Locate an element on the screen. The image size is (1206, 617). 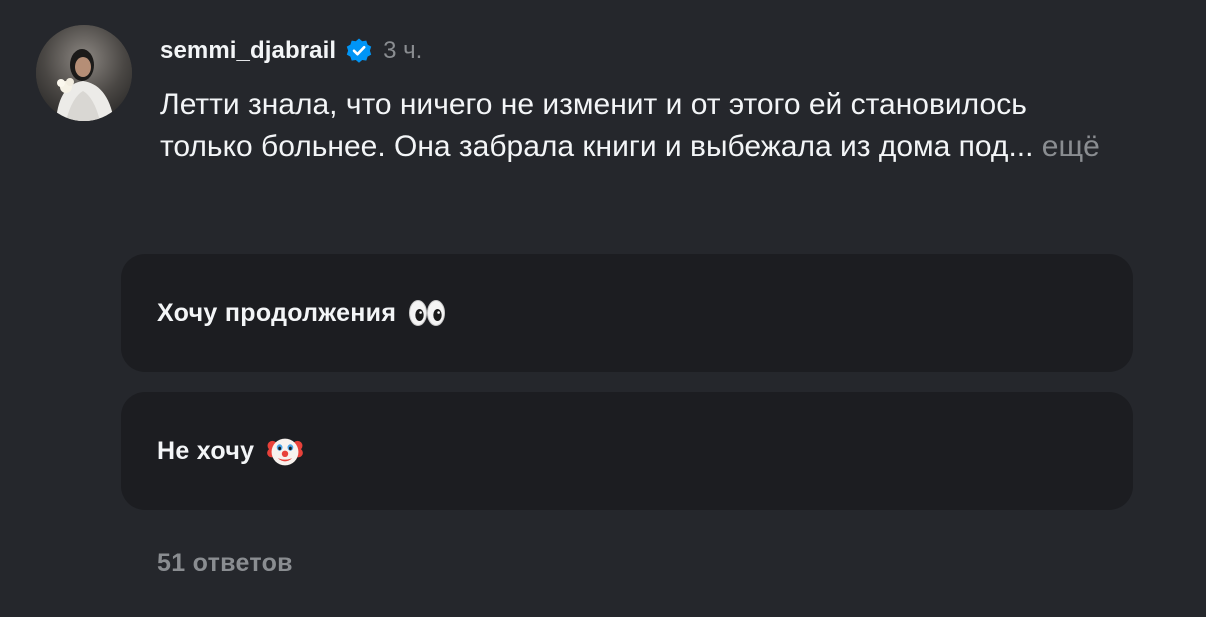
eyes-emoji-icon is located at coordinates (427, 313).